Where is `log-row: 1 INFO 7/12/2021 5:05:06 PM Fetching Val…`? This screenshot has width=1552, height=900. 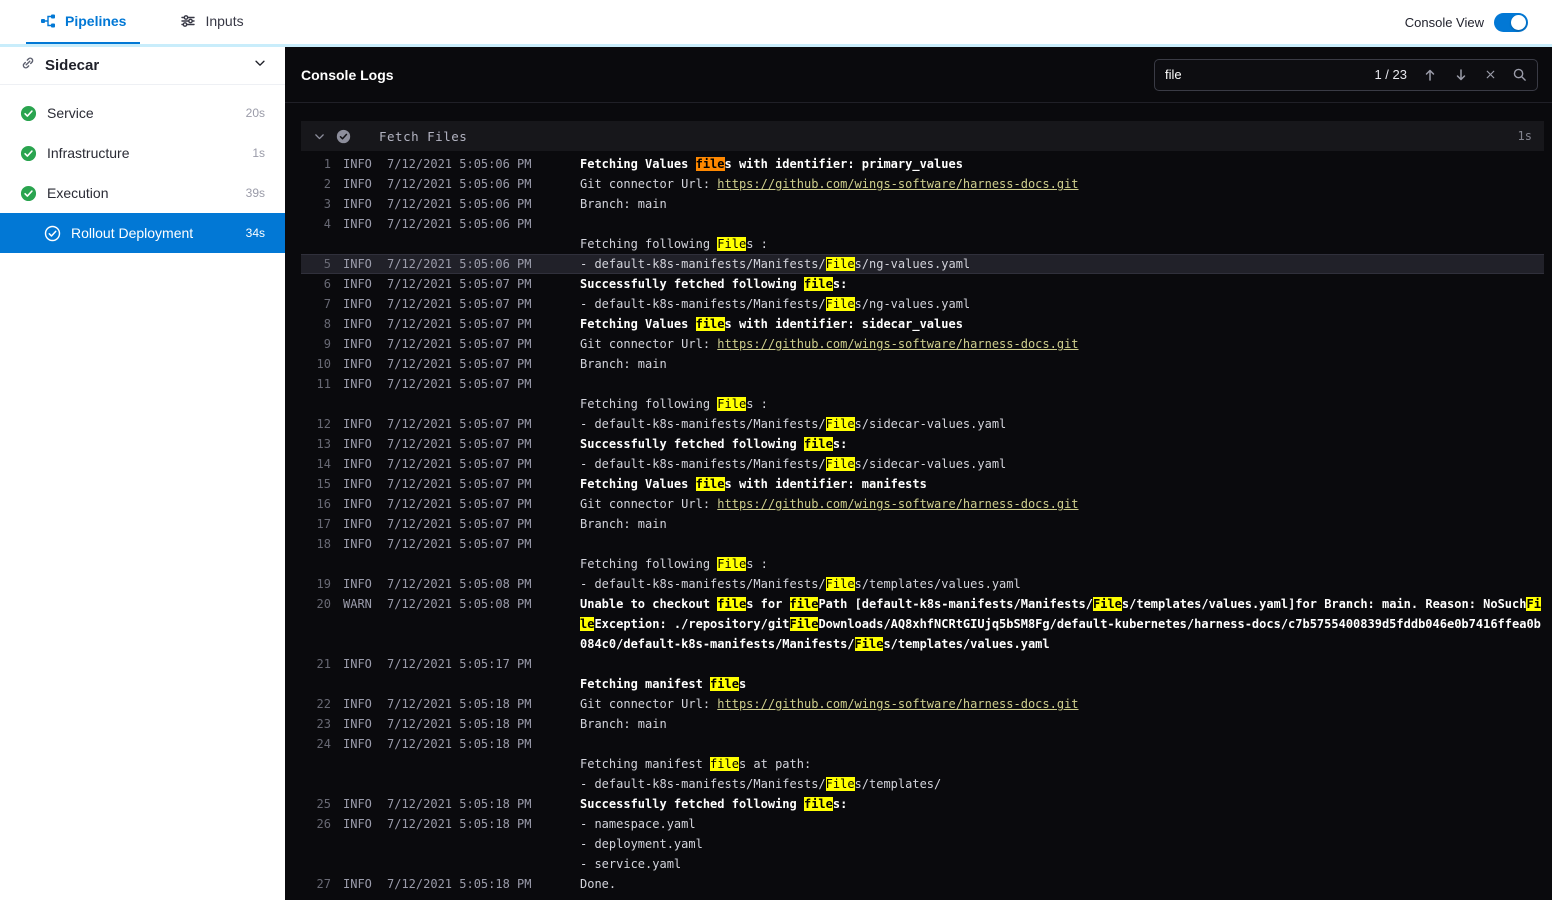 log-row: 1 INFO 7/12/2021 5:05:06 PM Fetching Val… is located at coordinates (922, 164).